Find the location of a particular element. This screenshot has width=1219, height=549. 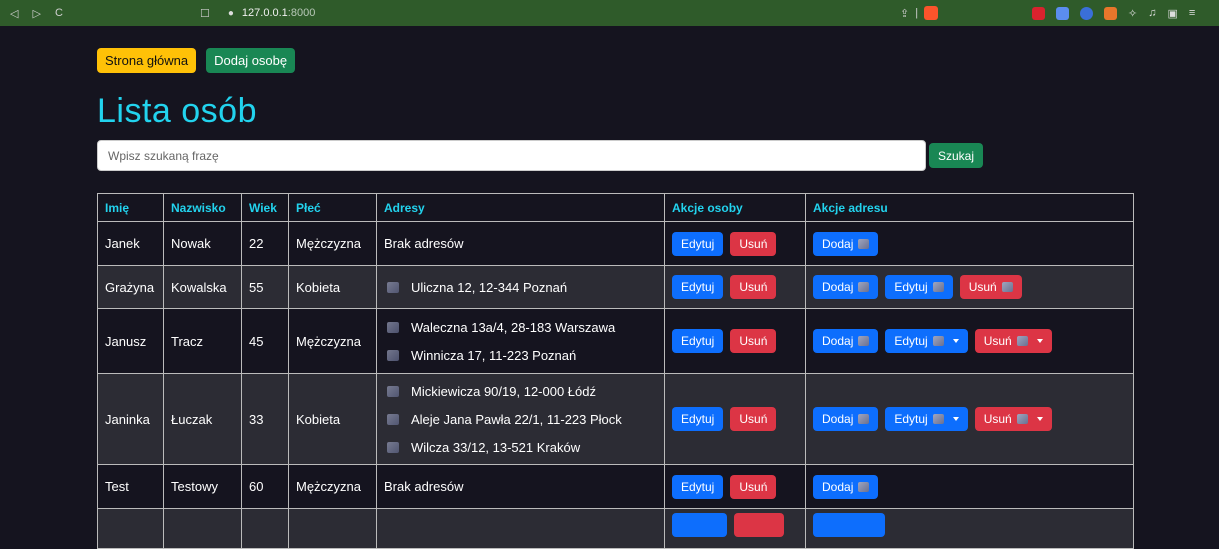

gender-cell: Kobieta is located at coordinates (332, 287).